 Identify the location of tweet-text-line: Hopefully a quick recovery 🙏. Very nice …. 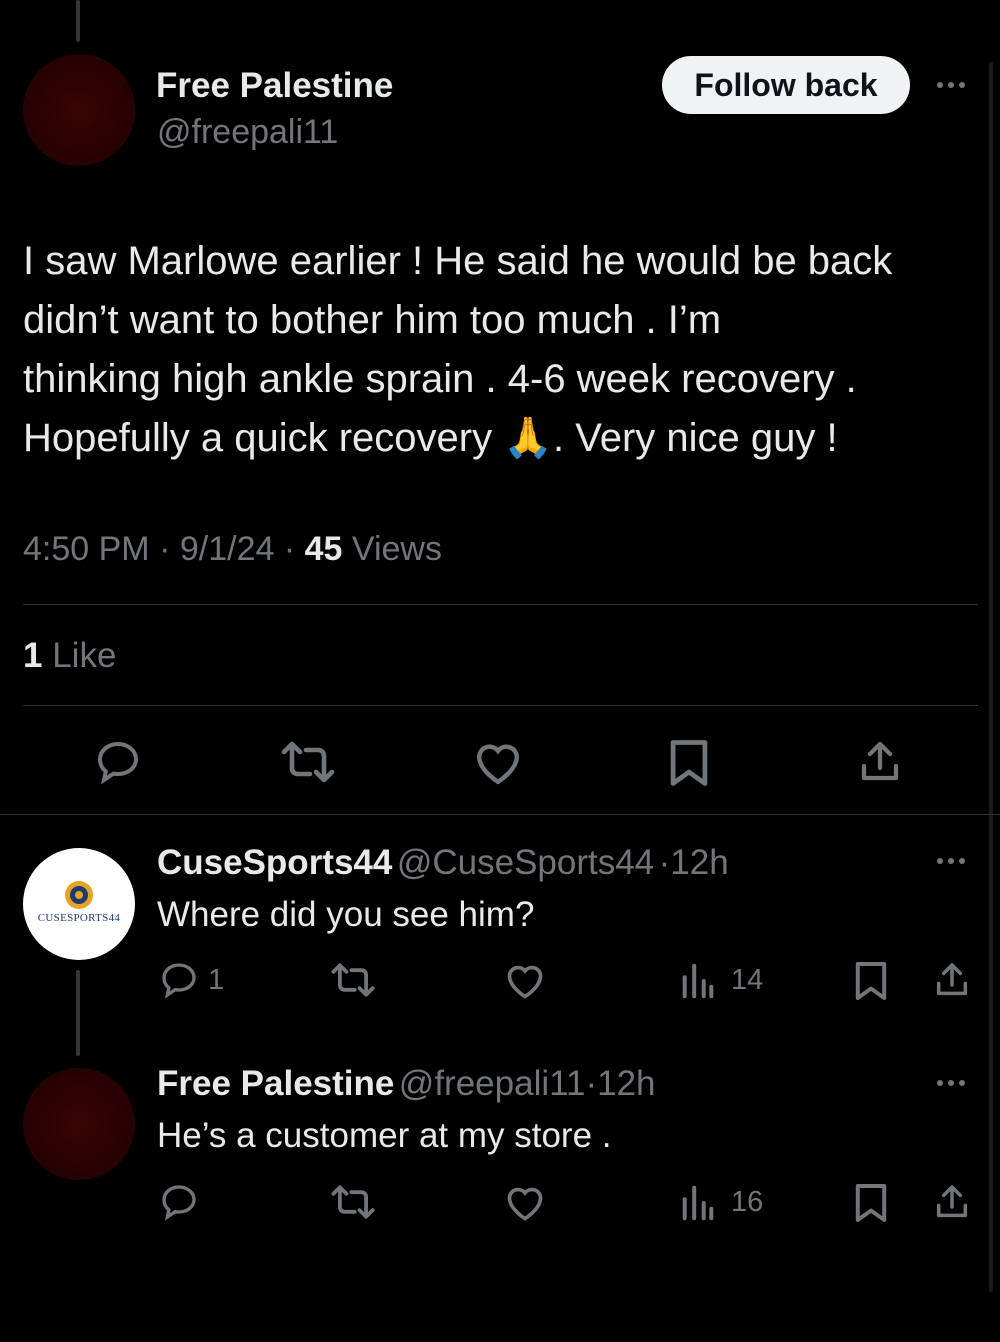
(430, 438).